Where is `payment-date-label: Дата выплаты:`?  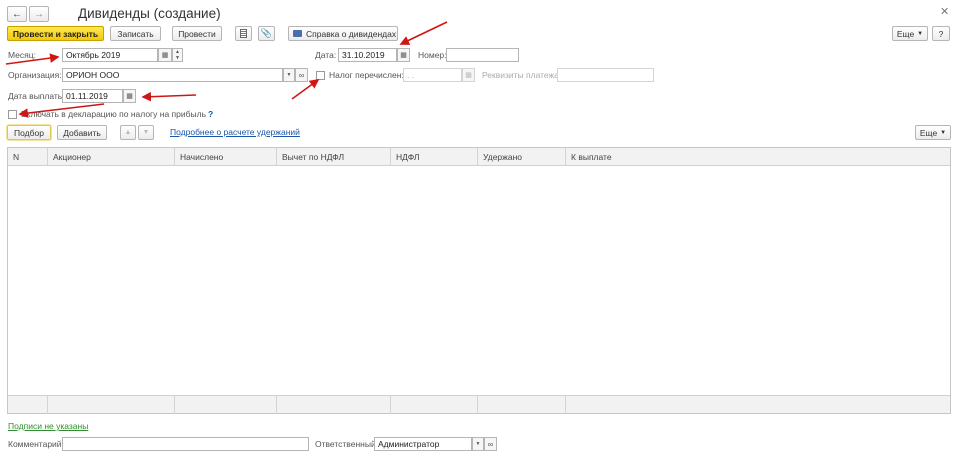 payment-date-label: Дата выплаты: is located at coordinates (37, 96).